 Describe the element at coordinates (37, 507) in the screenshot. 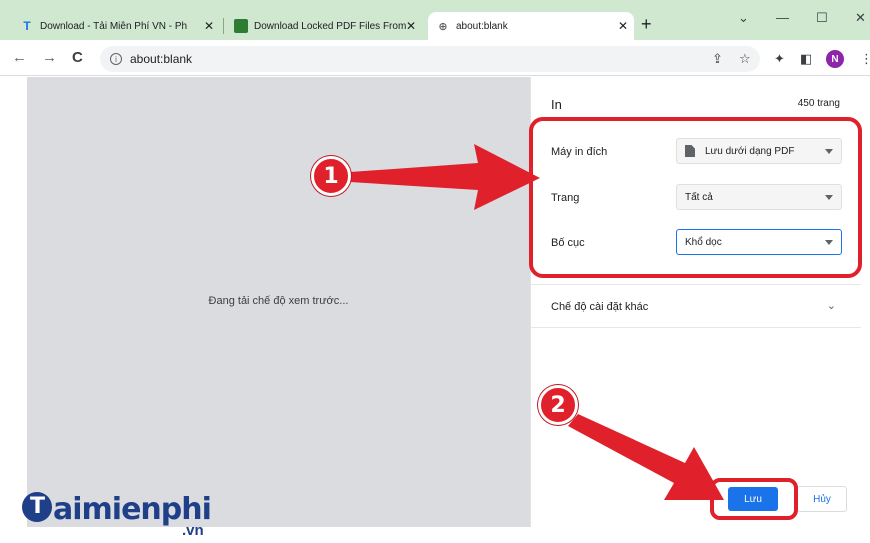

I see `logo-t-icon: T` at that location.